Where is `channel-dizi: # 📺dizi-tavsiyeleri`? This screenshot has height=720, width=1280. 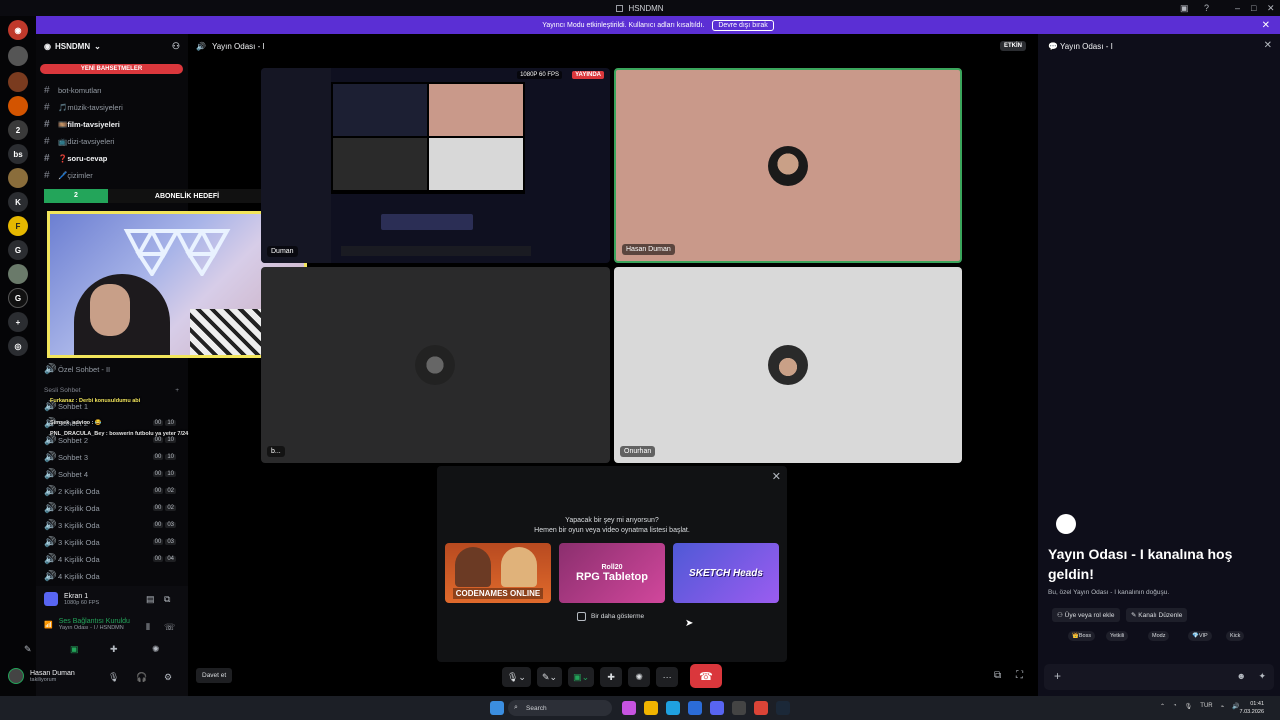 channel-dizi: # 📺dizi-tavsiyeleri is located at coordinates (114, 141).